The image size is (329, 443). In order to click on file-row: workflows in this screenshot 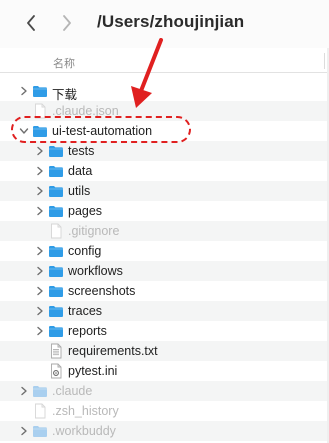, I will do `click(164, 271)`.